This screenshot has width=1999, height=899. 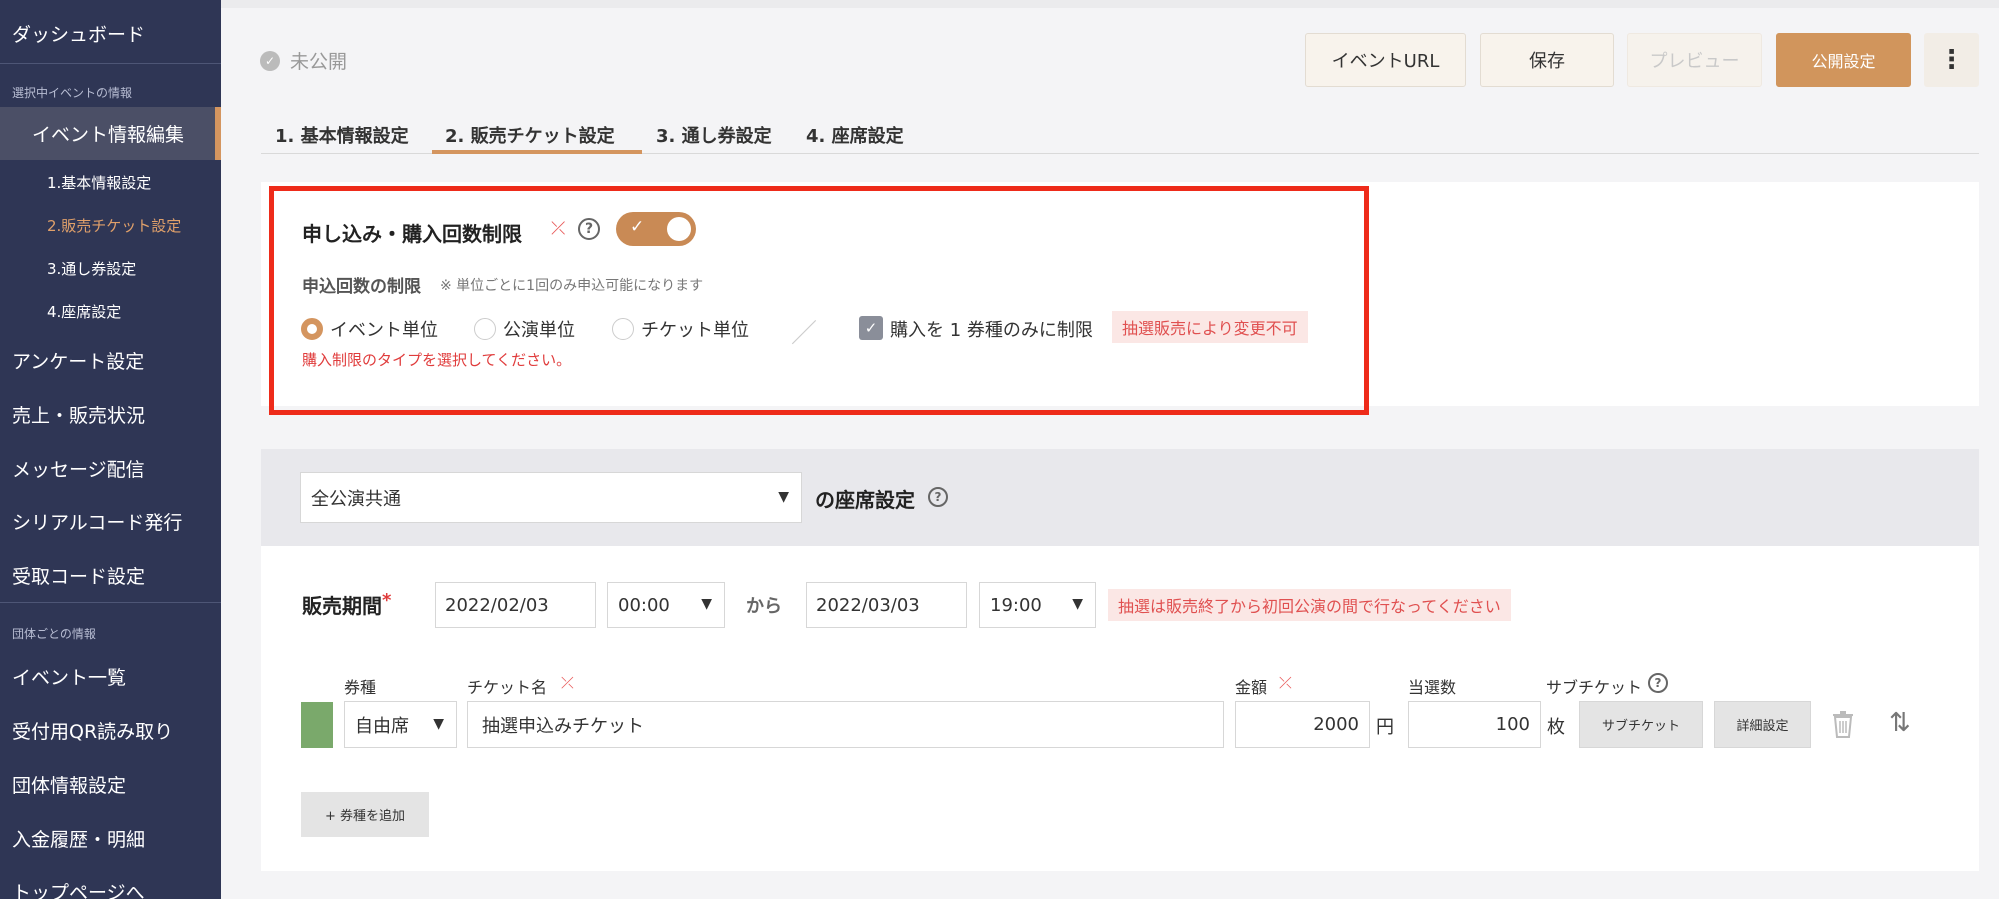 I want to click on sidebar-sub-pass: 3.通し券設定, so click(x=91, y=268).